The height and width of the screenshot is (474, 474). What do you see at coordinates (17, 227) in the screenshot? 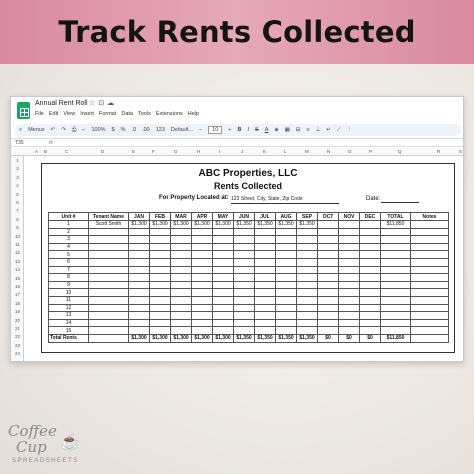
I see `row-header: 9` at bounding box center [17, 227].